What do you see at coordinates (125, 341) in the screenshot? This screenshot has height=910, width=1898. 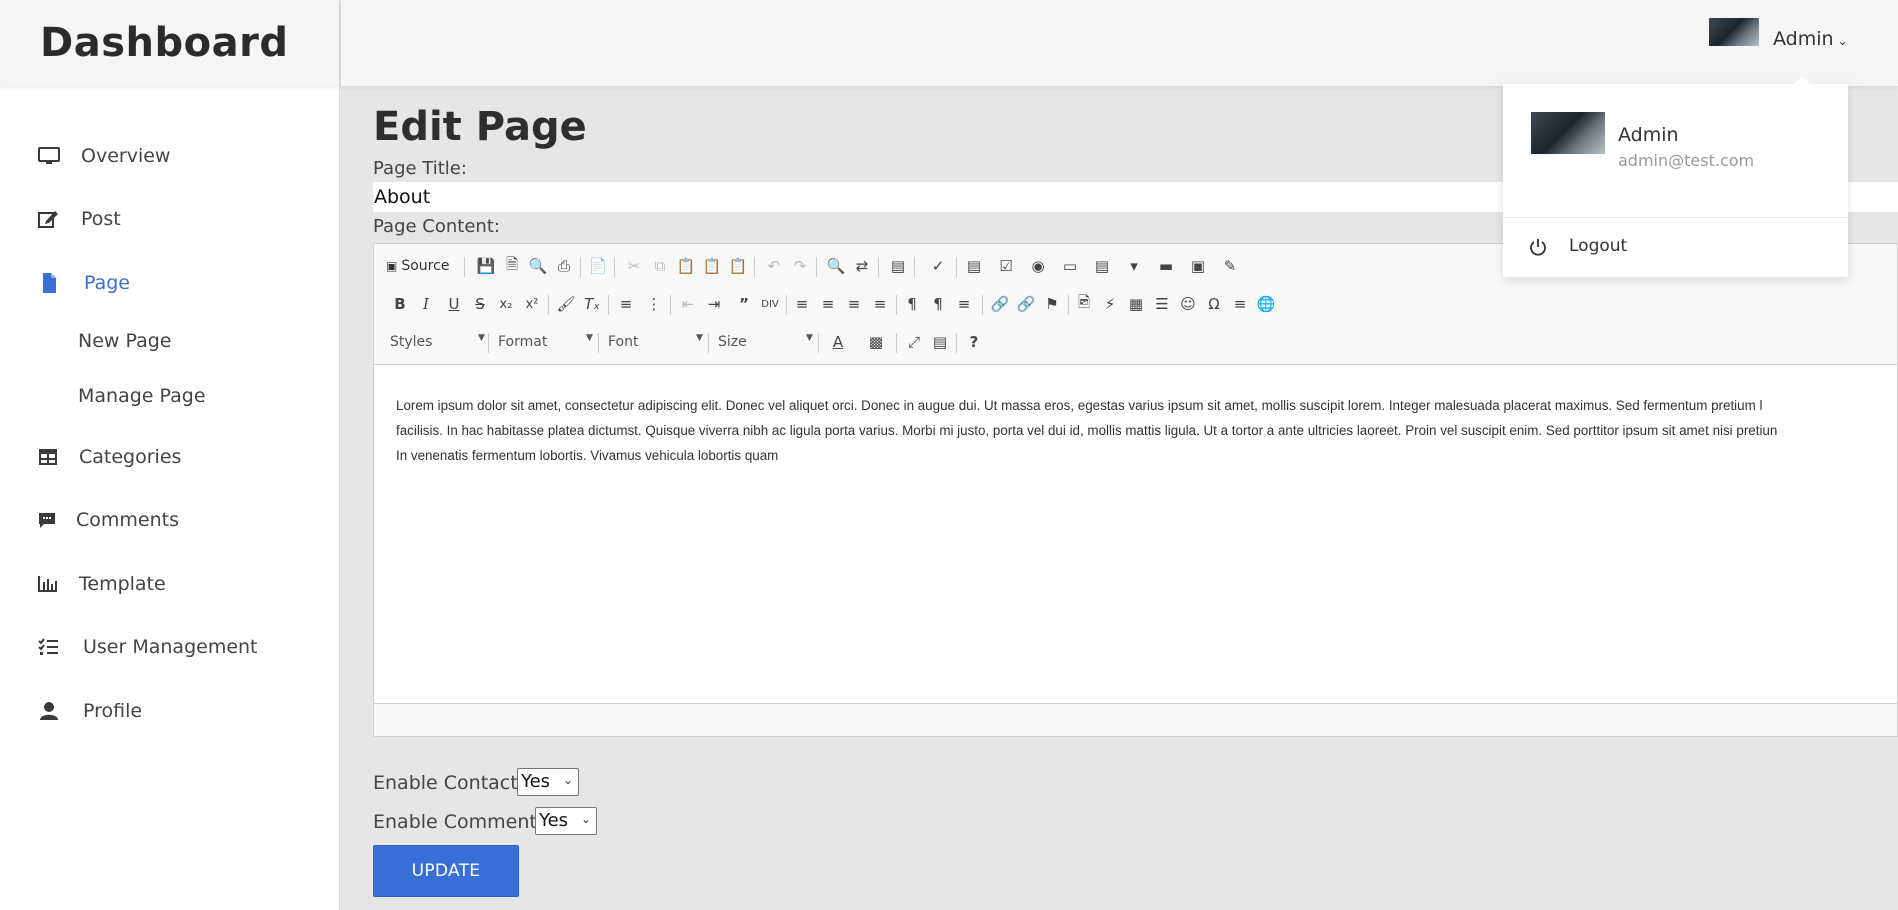 I see `sidebar-subitem-label: New Page` at bounding box center [125, 341].